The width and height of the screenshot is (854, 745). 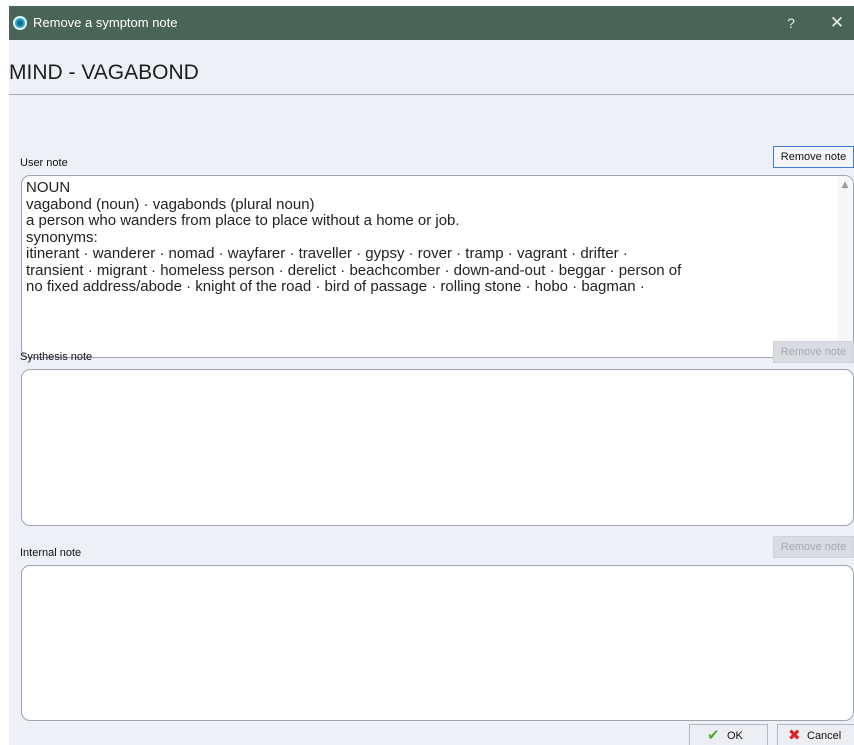 I want to click on cancel-button: ✖ Cancel, so click(x=815, y=734).